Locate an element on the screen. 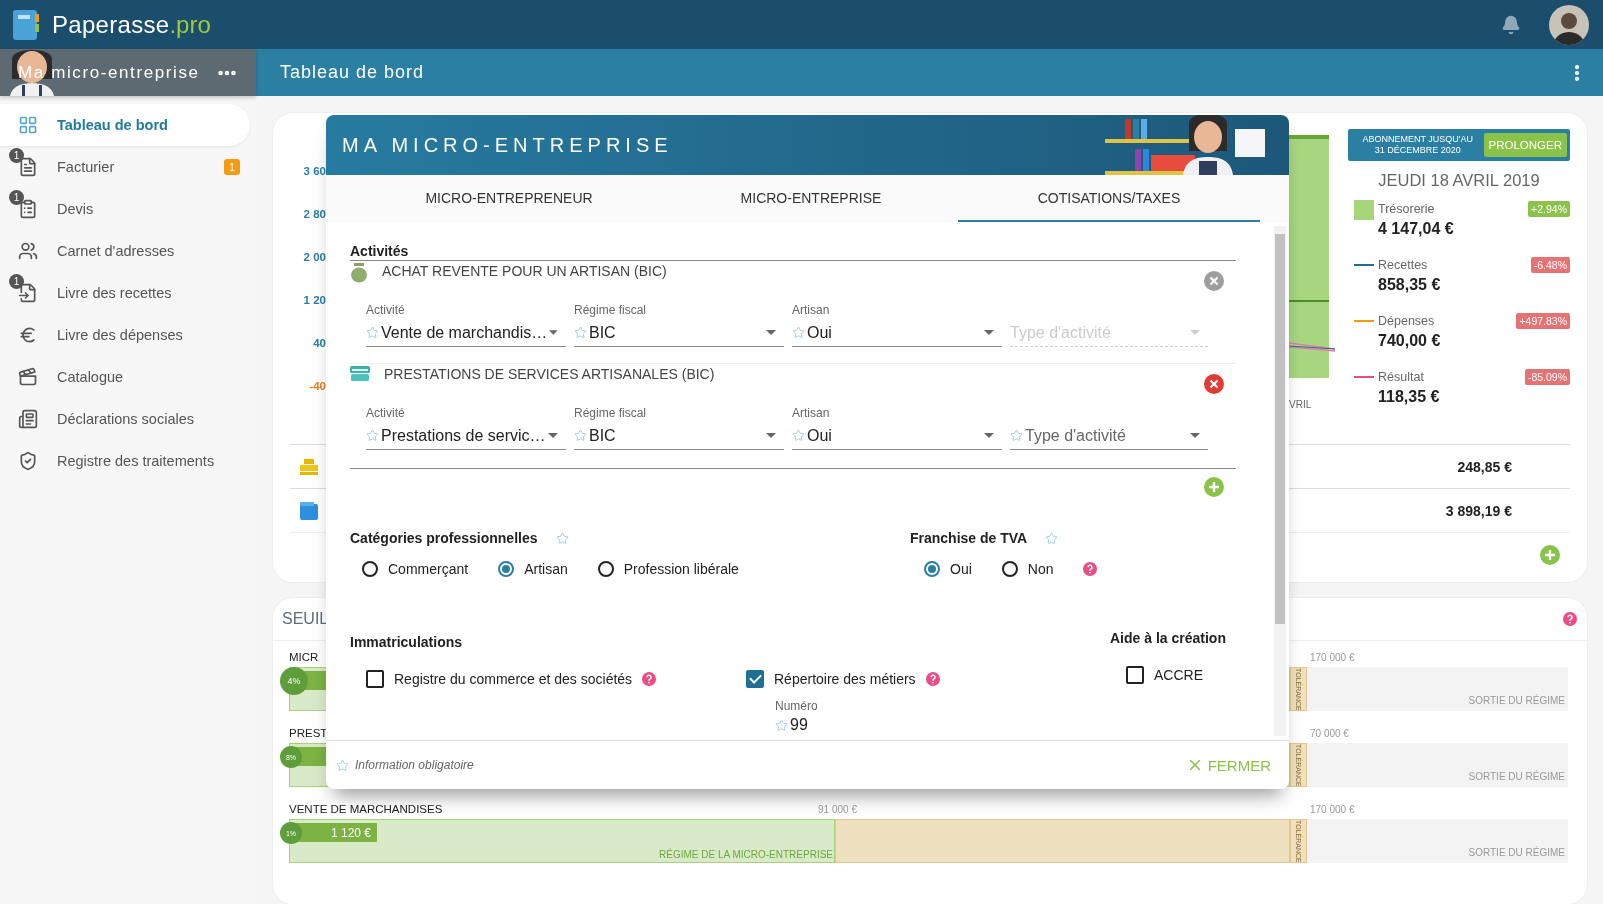 The image size is (1603, 904). limit-label: 70 000 € is located at coordinates (1329, 733).